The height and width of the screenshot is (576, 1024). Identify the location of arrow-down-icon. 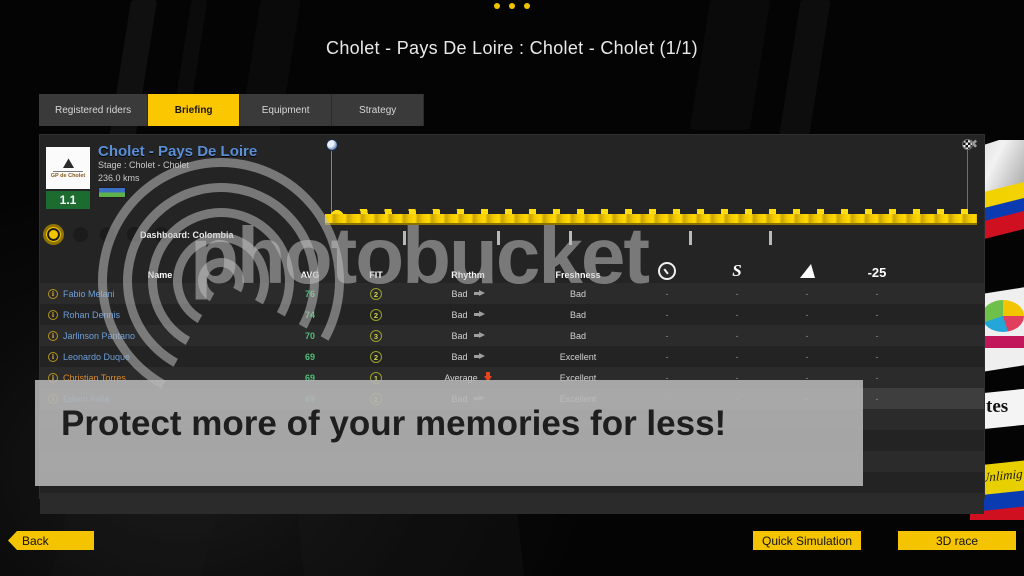
(487, 377).